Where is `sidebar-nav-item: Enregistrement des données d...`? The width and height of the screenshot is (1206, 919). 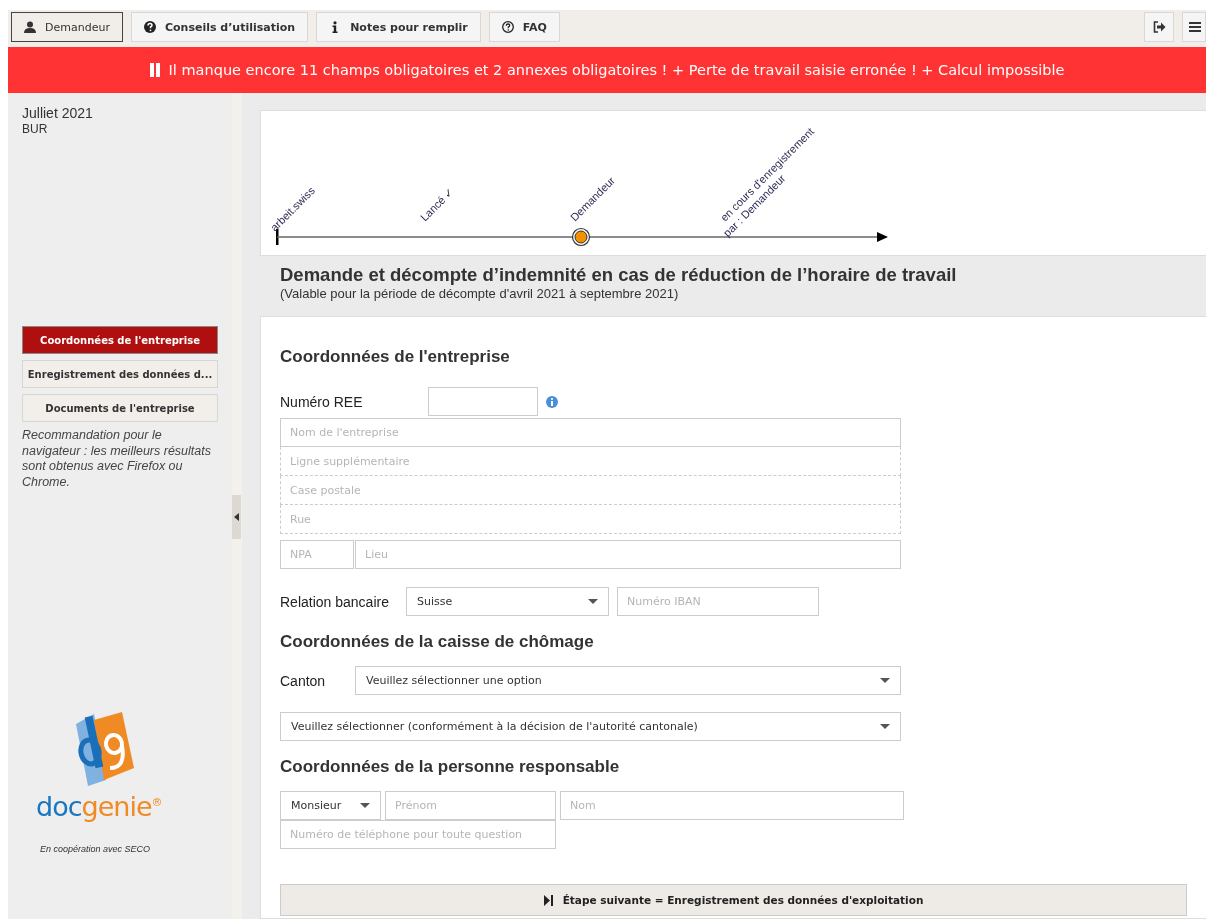
sidebar-nav-item: Enregistrement des données d... is located at coordinates (120, 374).